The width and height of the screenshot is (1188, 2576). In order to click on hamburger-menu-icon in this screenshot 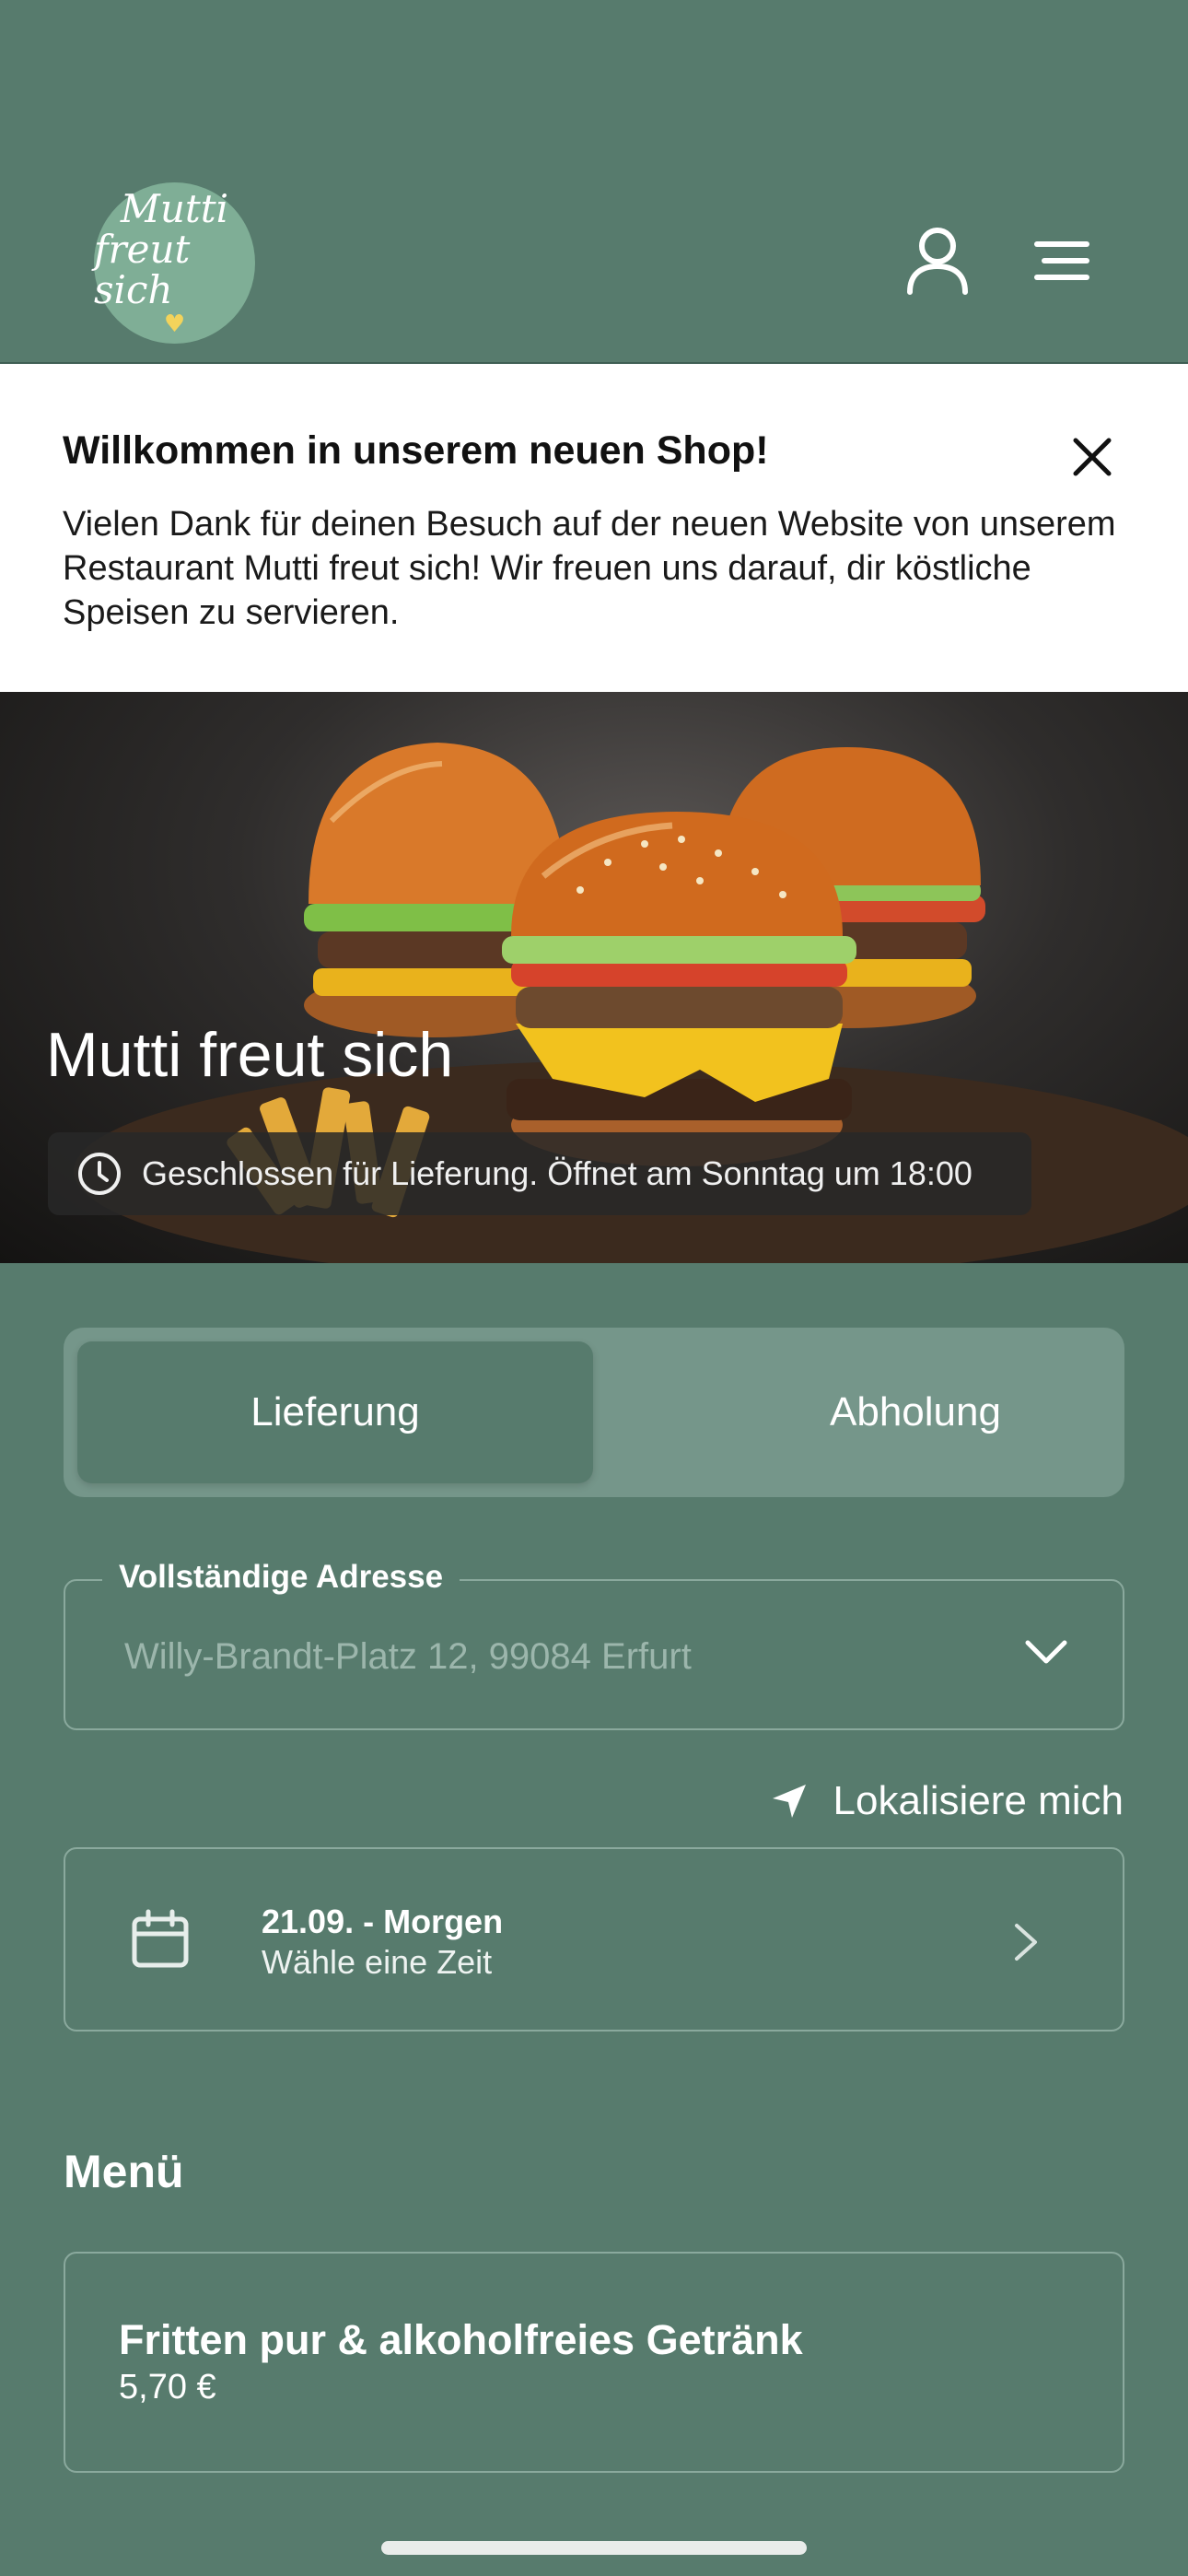, I will do `click(1061, 261)`.